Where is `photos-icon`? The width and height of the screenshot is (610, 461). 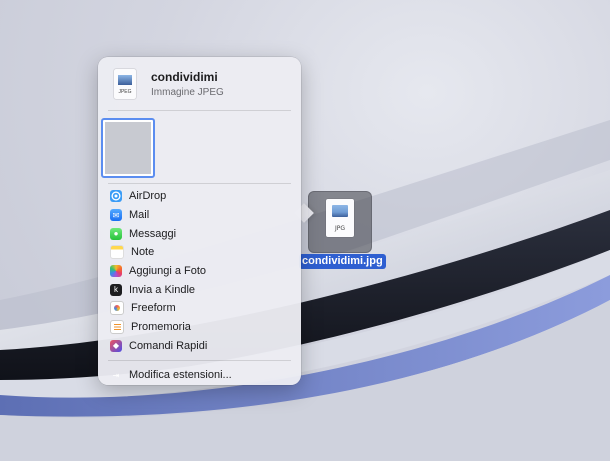 photos-icon is located at coordinates (116, 271).